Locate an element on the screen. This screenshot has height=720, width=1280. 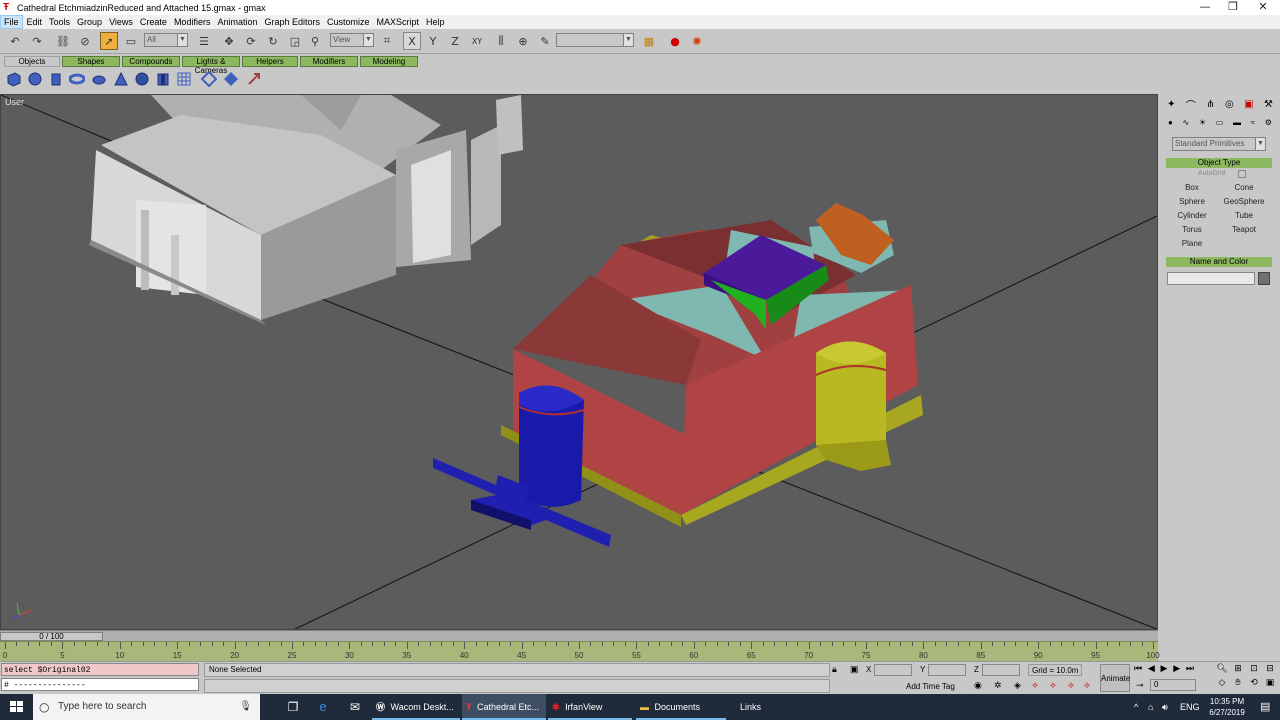
key-filter-icon: ◉ is located at coordinates (978, 685).